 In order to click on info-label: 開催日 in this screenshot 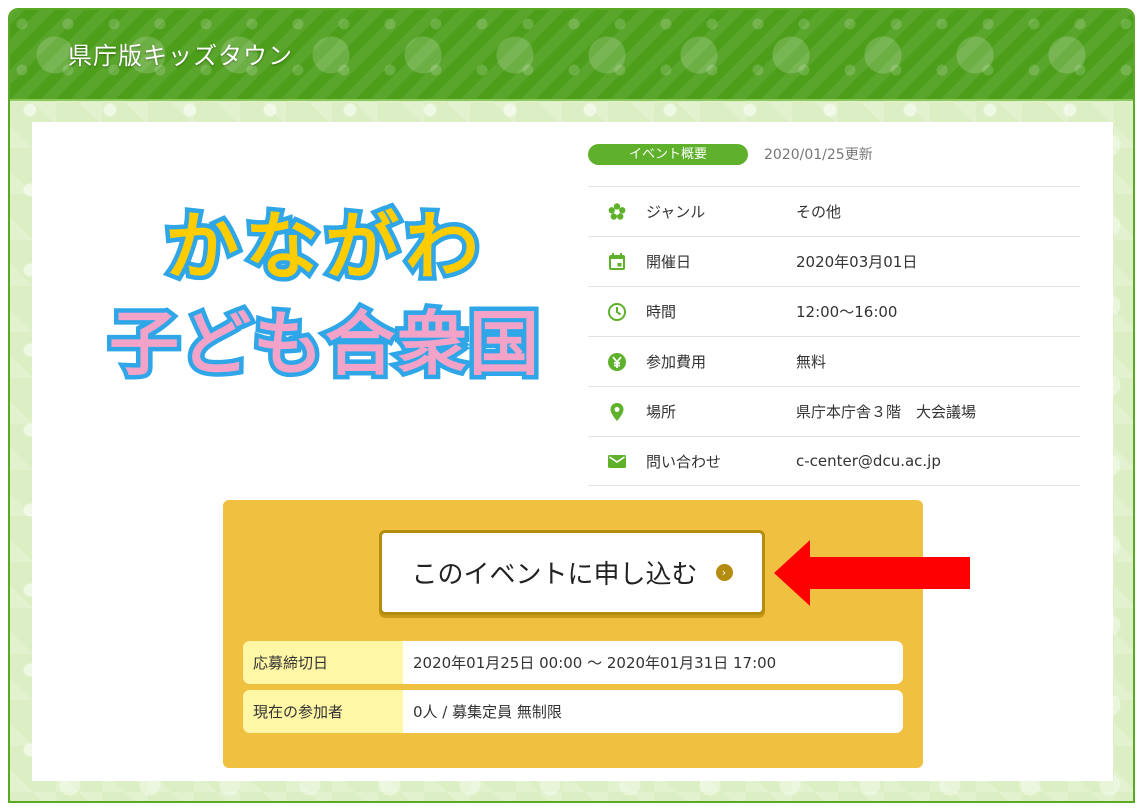, I will do `click(669, 262)`.